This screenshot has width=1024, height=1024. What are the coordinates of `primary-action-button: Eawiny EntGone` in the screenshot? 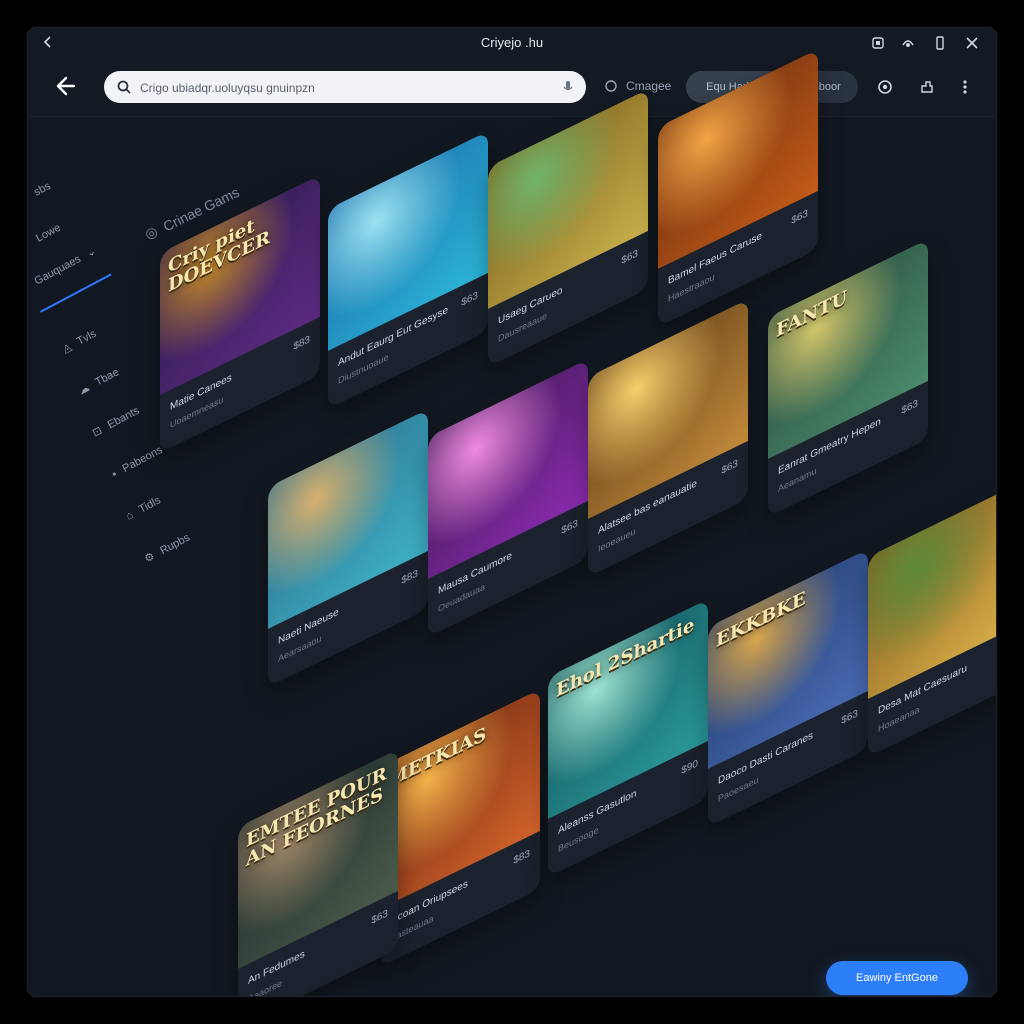 It's located at (897, 978).